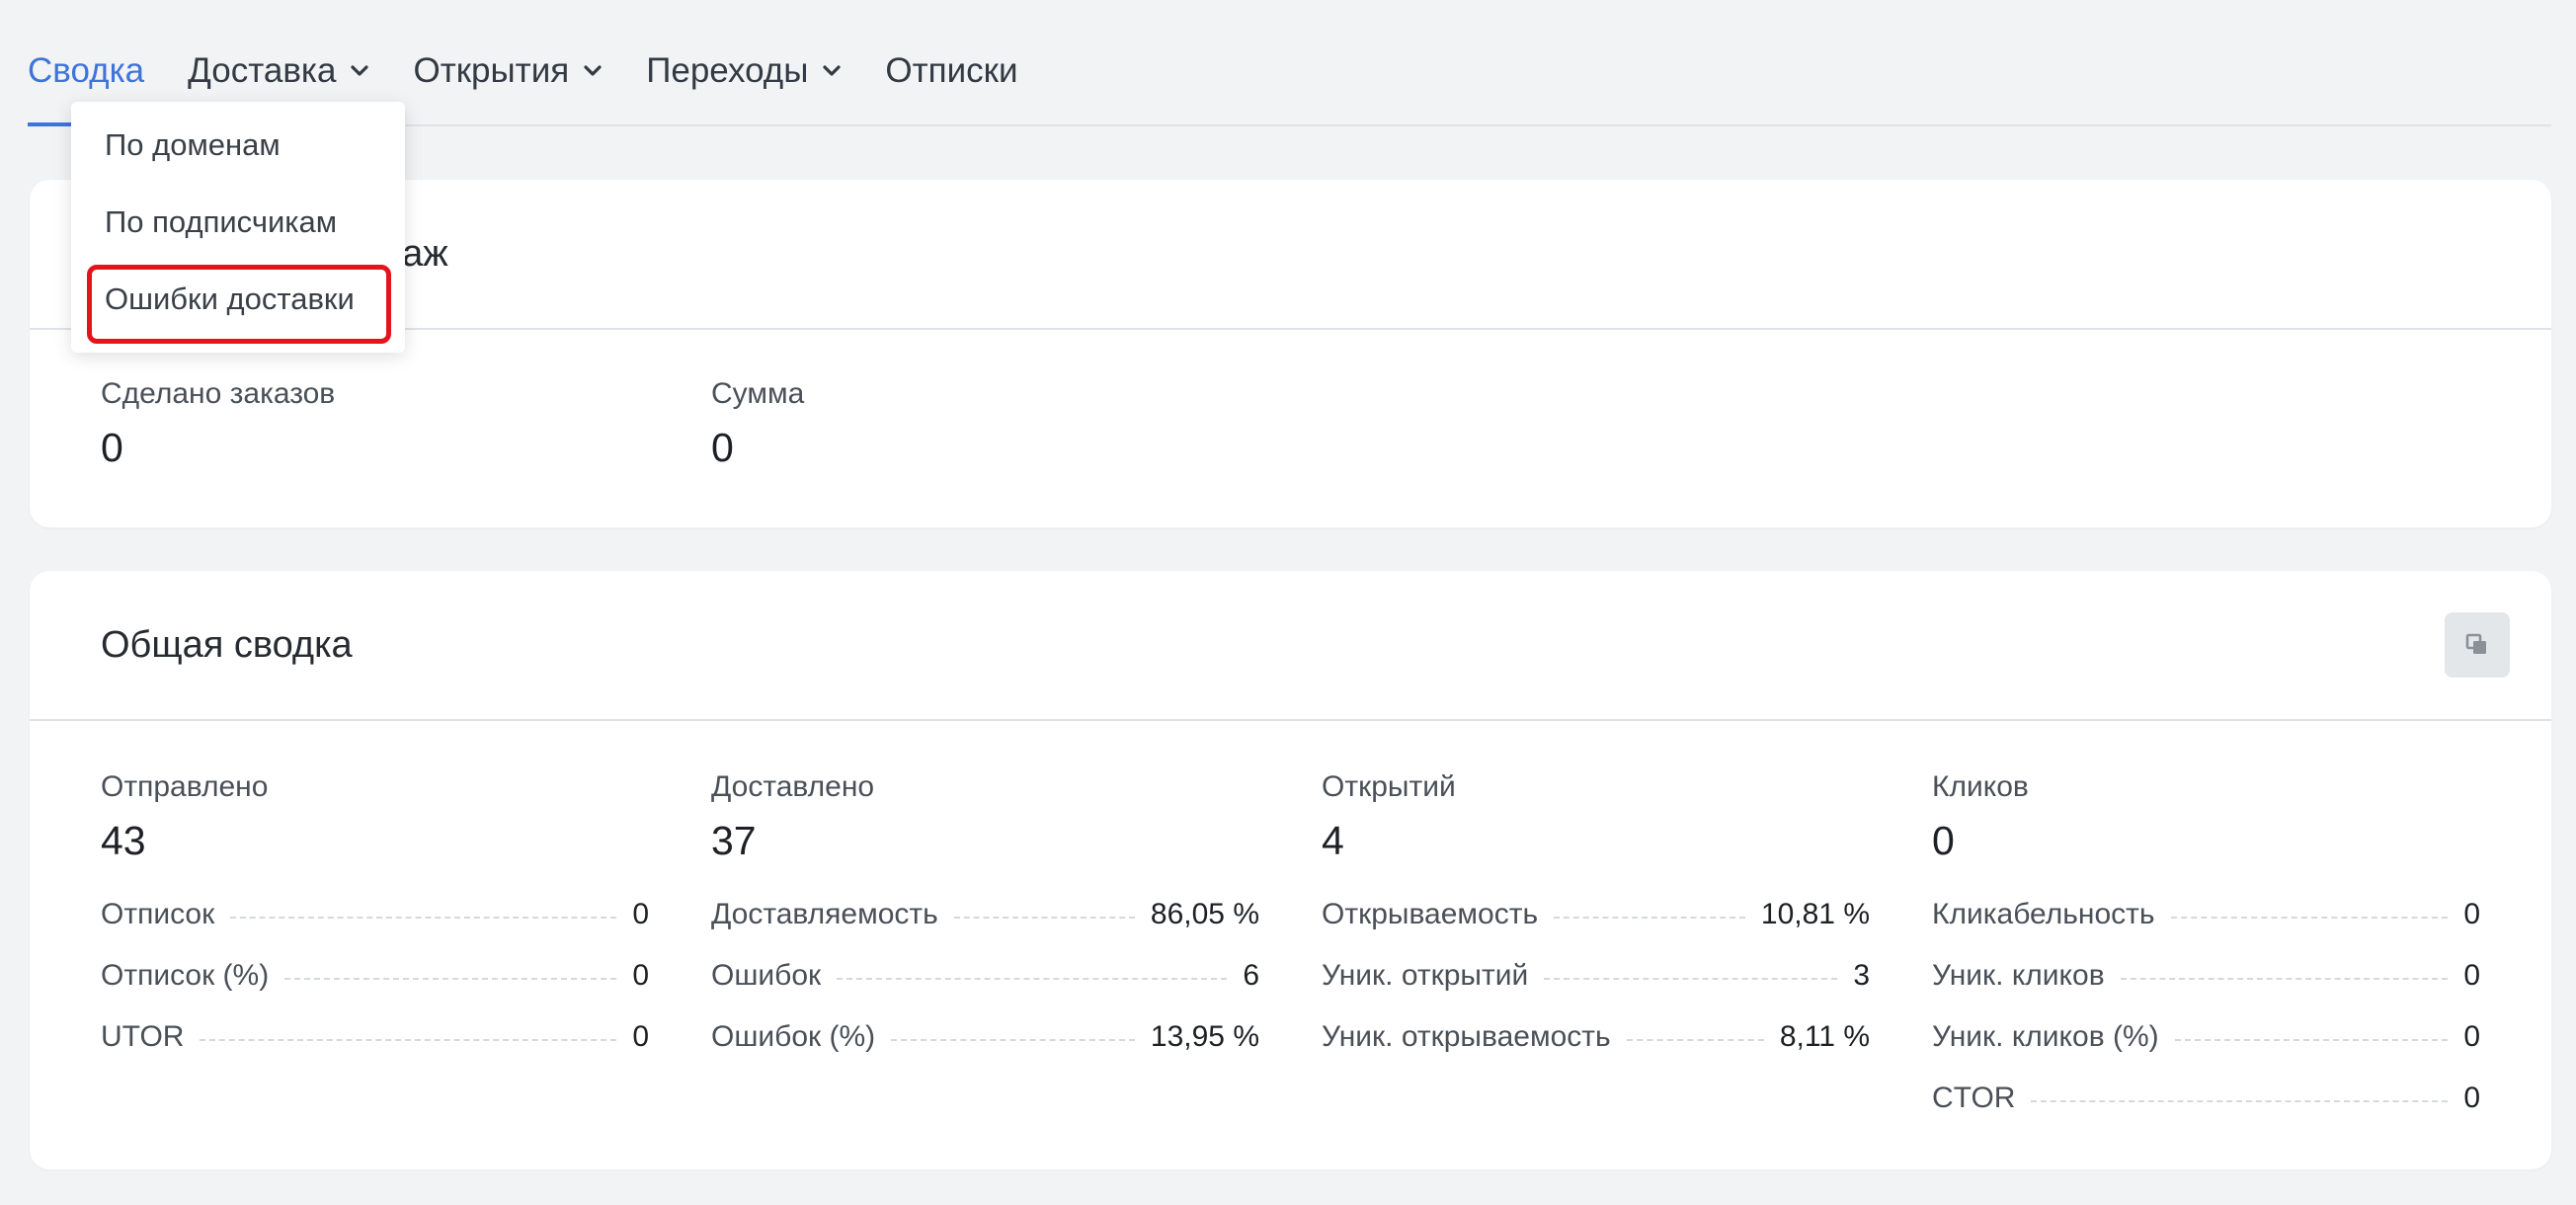 The image size is (2576, 1205). I want to click on tab-unsubscribes: Отписки, so click(951, 62).